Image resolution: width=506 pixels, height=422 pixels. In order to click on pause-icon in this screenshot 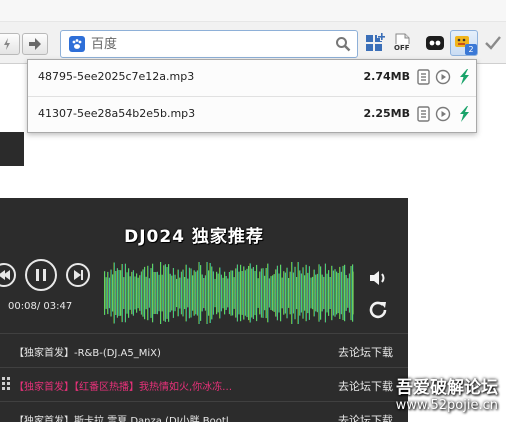, I will do `click(41, 275)`.